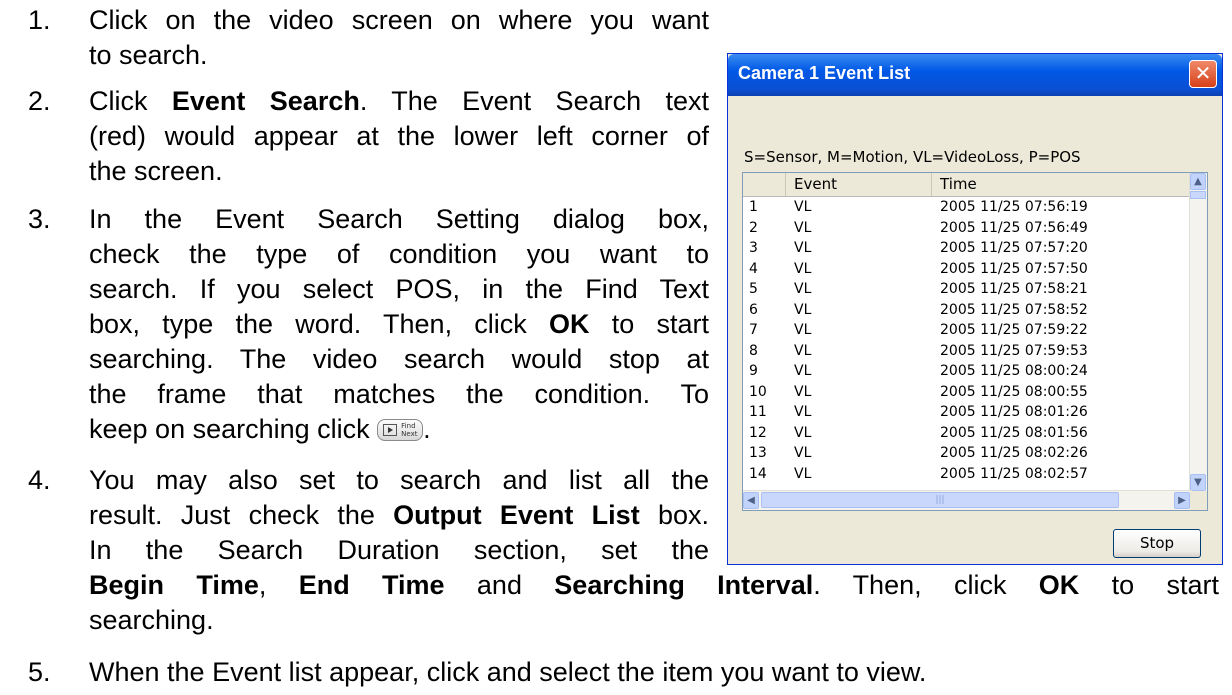  I want to click on table-row: 5 VL 2005 11/25 07:58:21, so click(967, 289).